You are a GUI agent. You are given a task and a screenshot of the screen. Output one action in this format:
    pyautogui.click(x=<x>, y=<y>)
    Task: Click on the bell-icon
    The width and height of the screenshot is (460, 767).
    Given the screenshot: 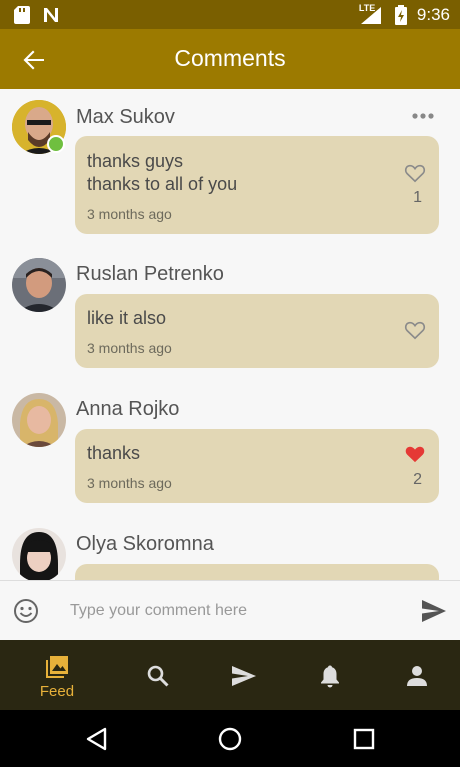 What is the action you would take?
    pyautogui.click(x=330, y=676)
    